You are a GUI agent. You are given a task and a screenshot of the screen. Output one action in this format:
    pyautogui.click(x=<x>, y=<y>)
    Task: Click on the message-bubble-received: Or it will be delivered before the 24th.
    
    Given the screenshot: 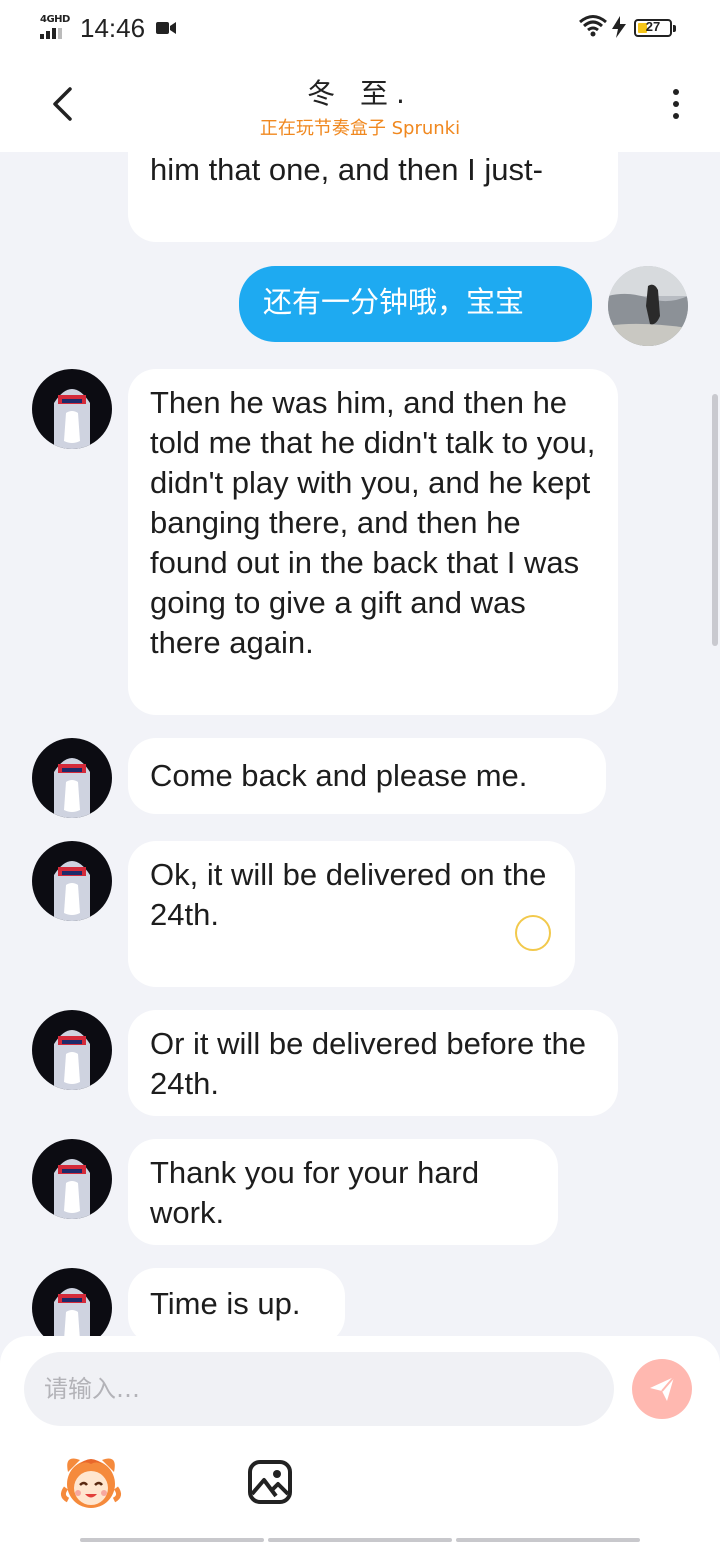 What is the action you would take?
    pyautogui.click(x=373, y=1063)
    